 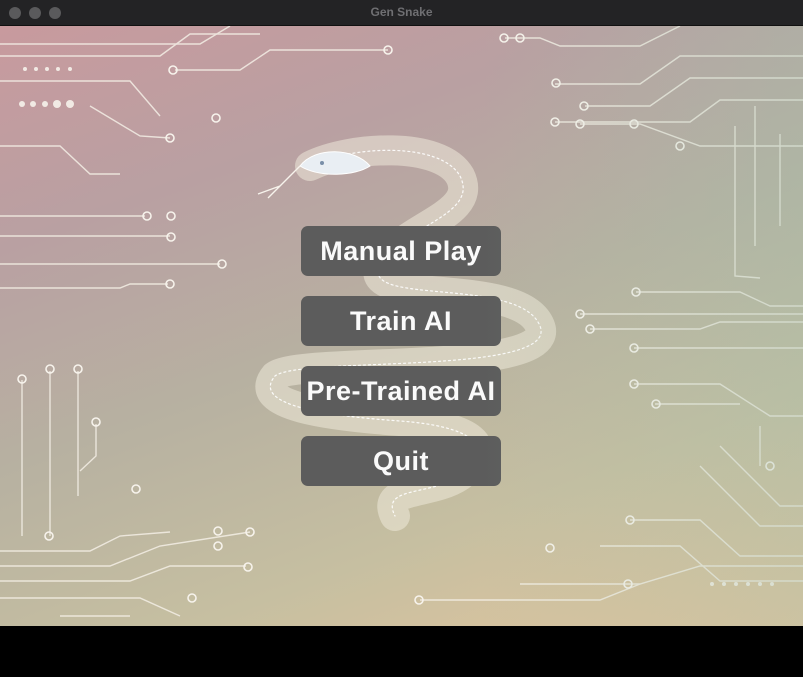 I want to click on quit-button: Quit, so click(x=401, y=461).